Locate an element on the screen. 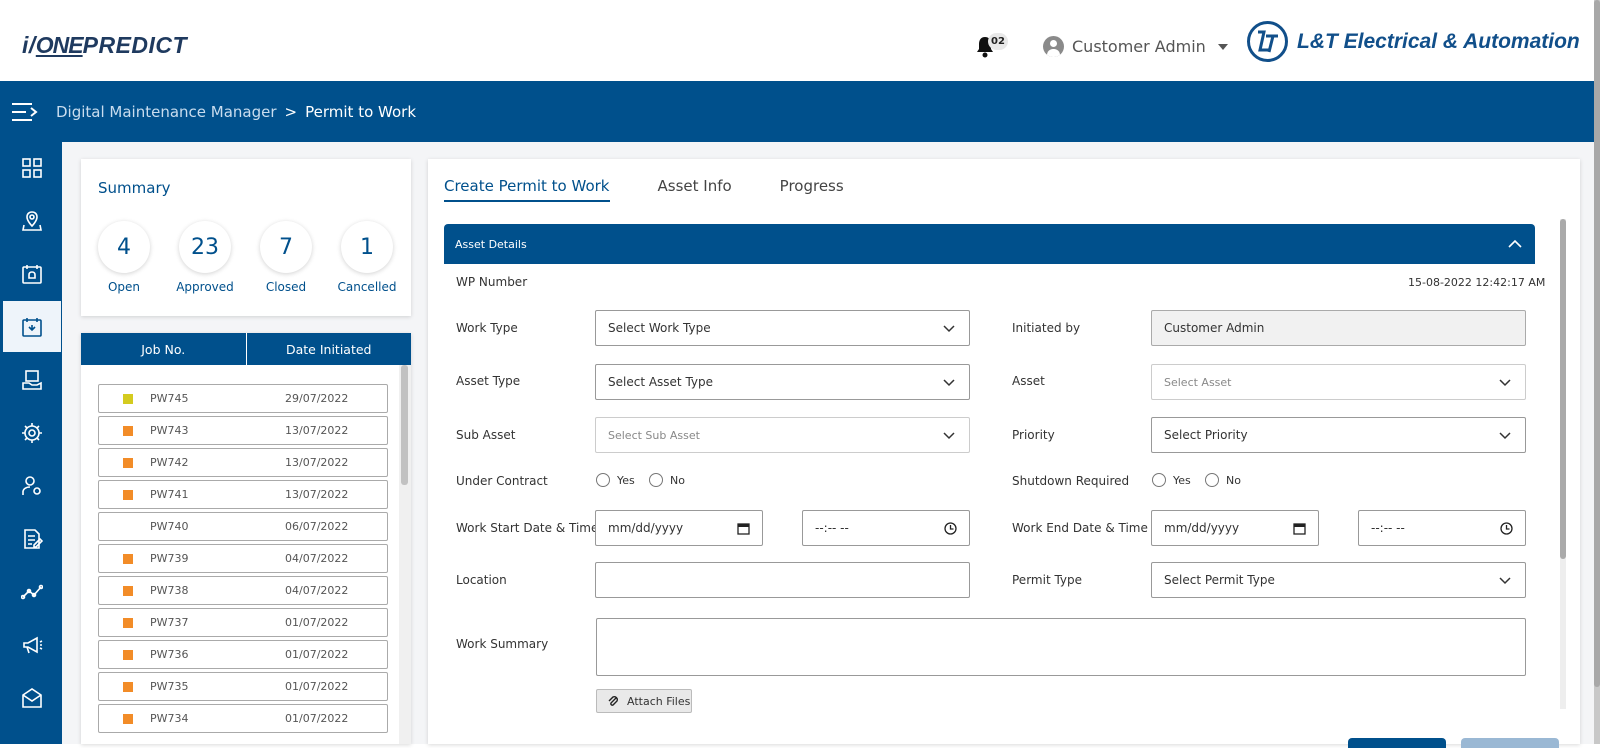  tab-asset-info: Asset Info is located at coordinates (695, 189).